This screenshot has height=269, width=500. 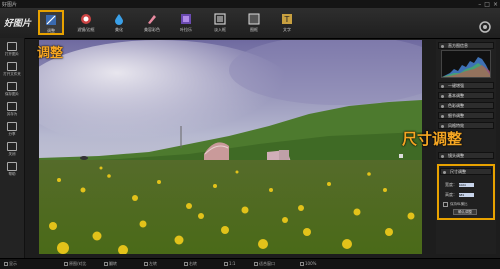 I want to click on share-icon, so click(x=12, y=126).